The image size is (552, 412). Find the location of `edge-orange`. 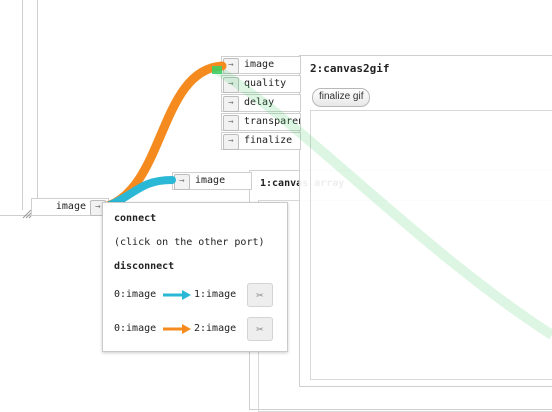

edge-orange is located at coordinates (165, 136).